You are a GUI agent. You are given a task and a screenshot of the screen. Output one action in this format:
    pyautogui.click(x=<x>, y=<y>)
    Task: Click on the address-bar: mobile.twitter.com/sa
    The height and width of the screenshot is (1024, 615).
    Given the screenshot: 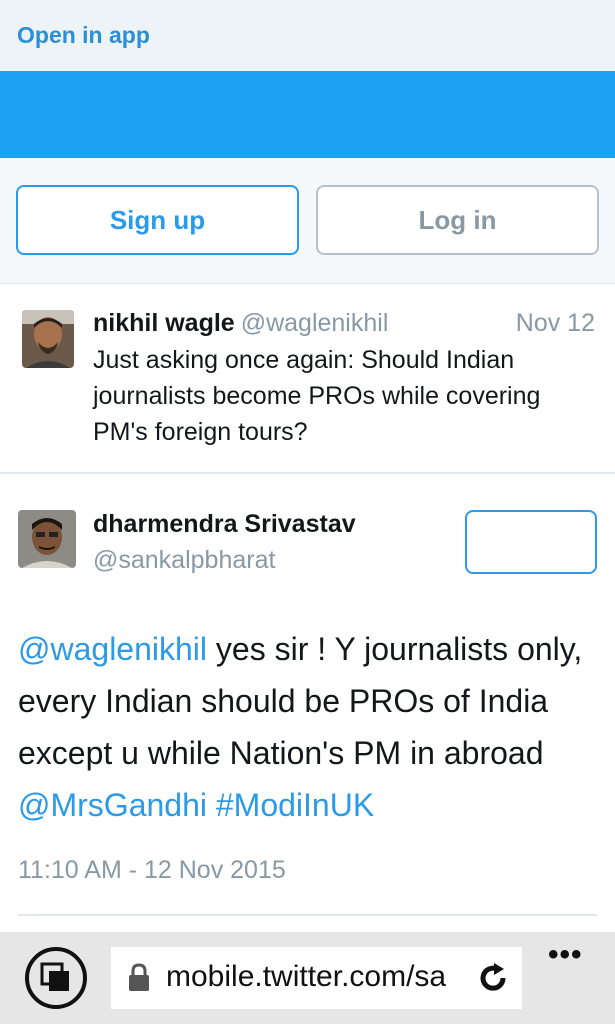 What is the action you would take?
    pyautogui.click(x=316, y=978)
    